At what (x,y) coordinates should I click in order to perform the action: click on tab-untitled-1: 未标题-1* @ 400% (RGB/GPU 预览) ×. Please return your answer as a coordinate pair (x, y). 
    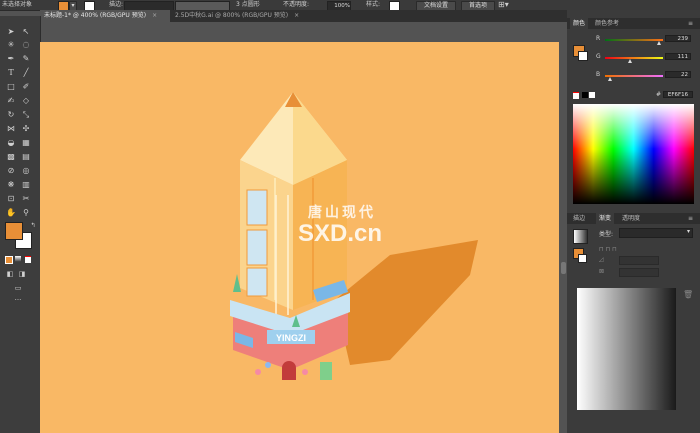
    Looking at the image, I should click on (105, 16).